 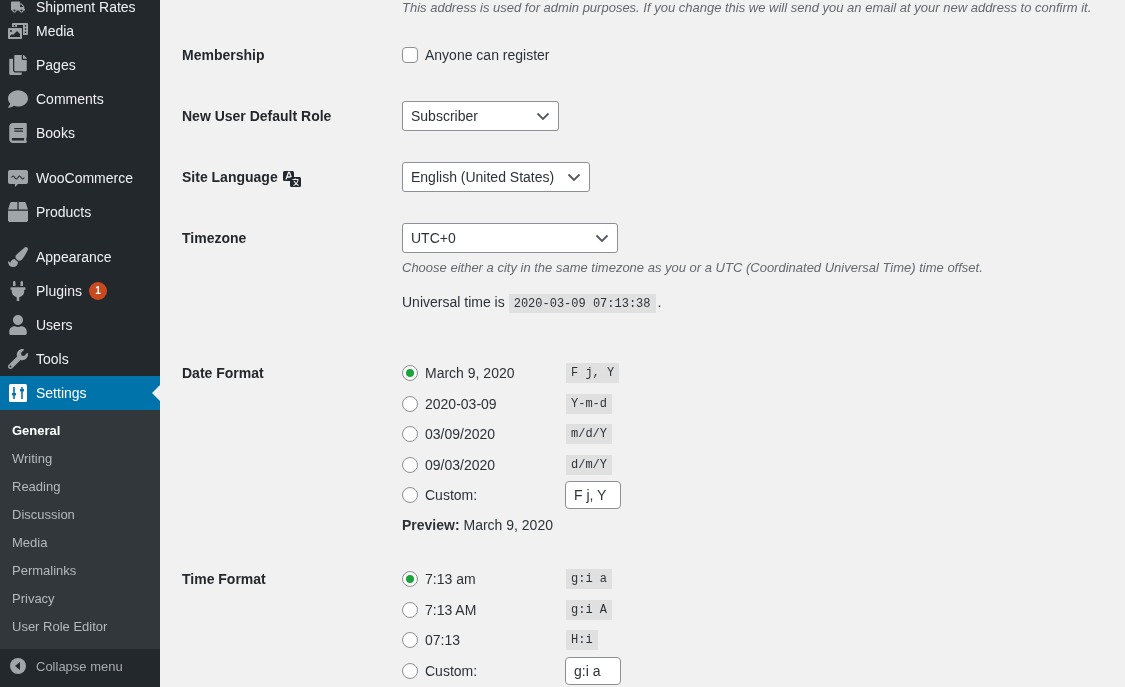 What do you see at coordinates (18, 31) in the screenshot?
I see `photo-video-icon` at bounding box center [18, 31].